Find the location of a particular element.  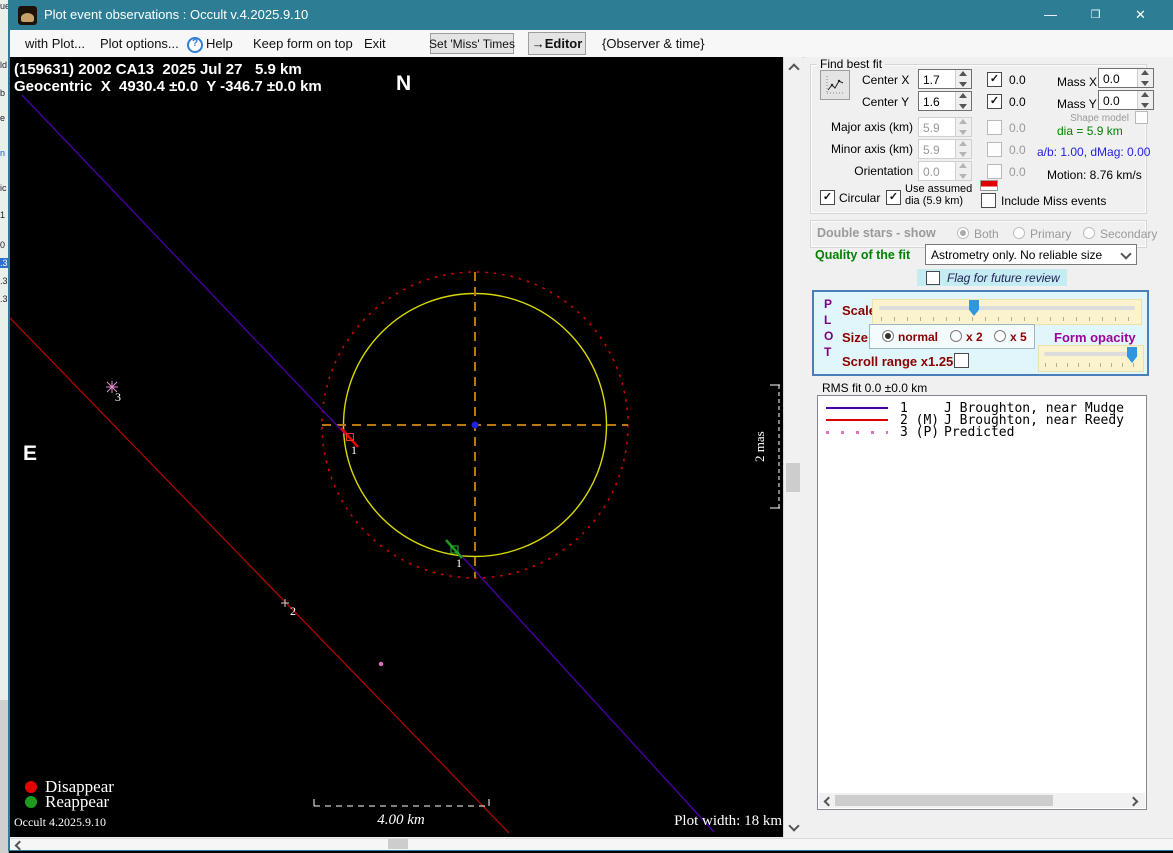

flag-review-label: Flag for future review is located at coordinates (1003, 278).